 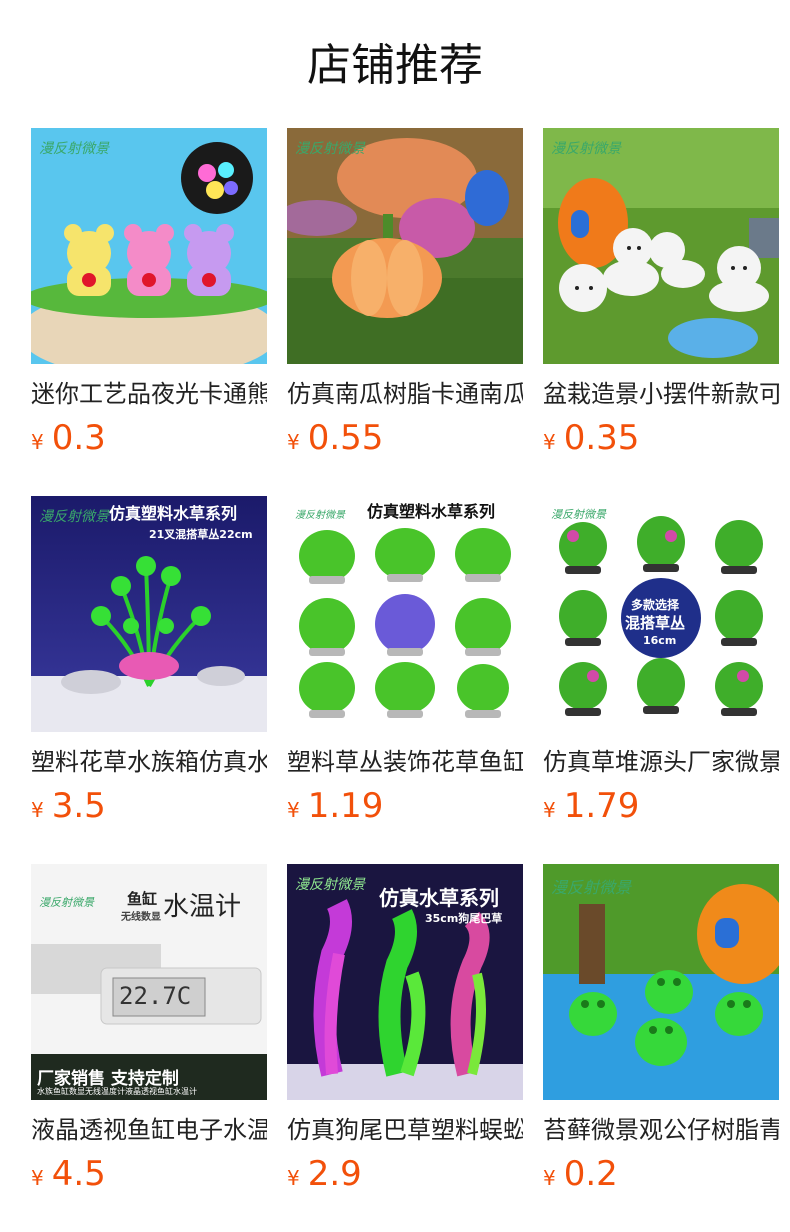 I want to click on product-image: 漫反射微景 多款选择 混搭草丛 16cm, so click(x=661, y=614).